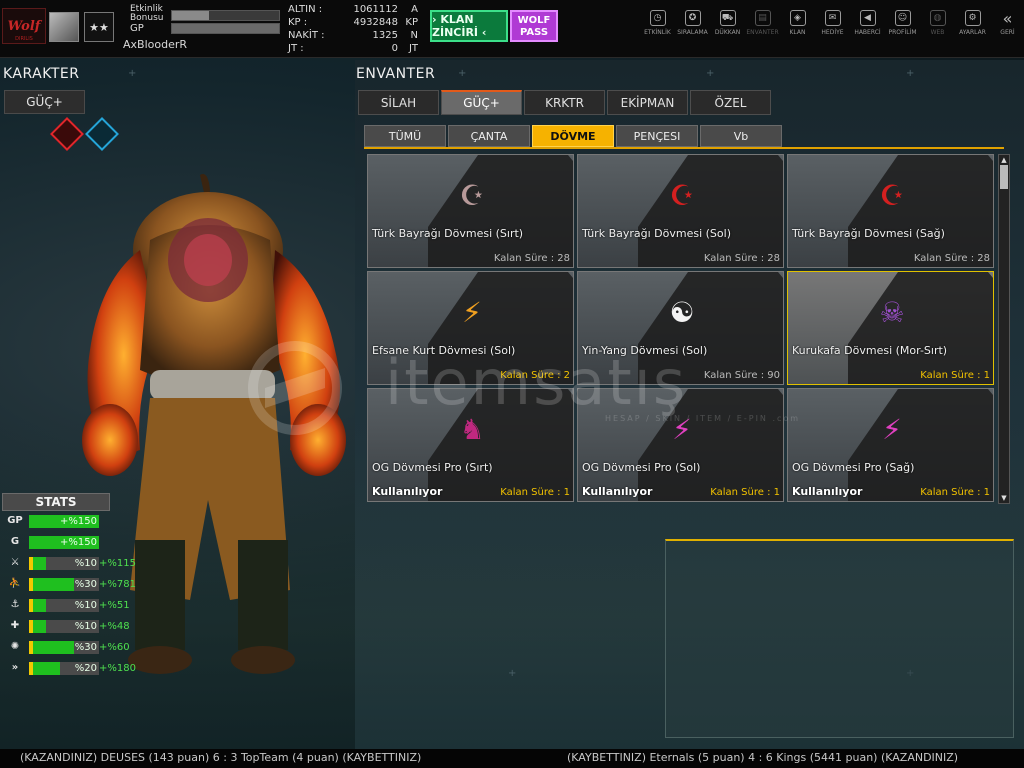 The height and width of the screenshot is (768, 1024). I want to click on nav-label: WEB, so click(937, 32).